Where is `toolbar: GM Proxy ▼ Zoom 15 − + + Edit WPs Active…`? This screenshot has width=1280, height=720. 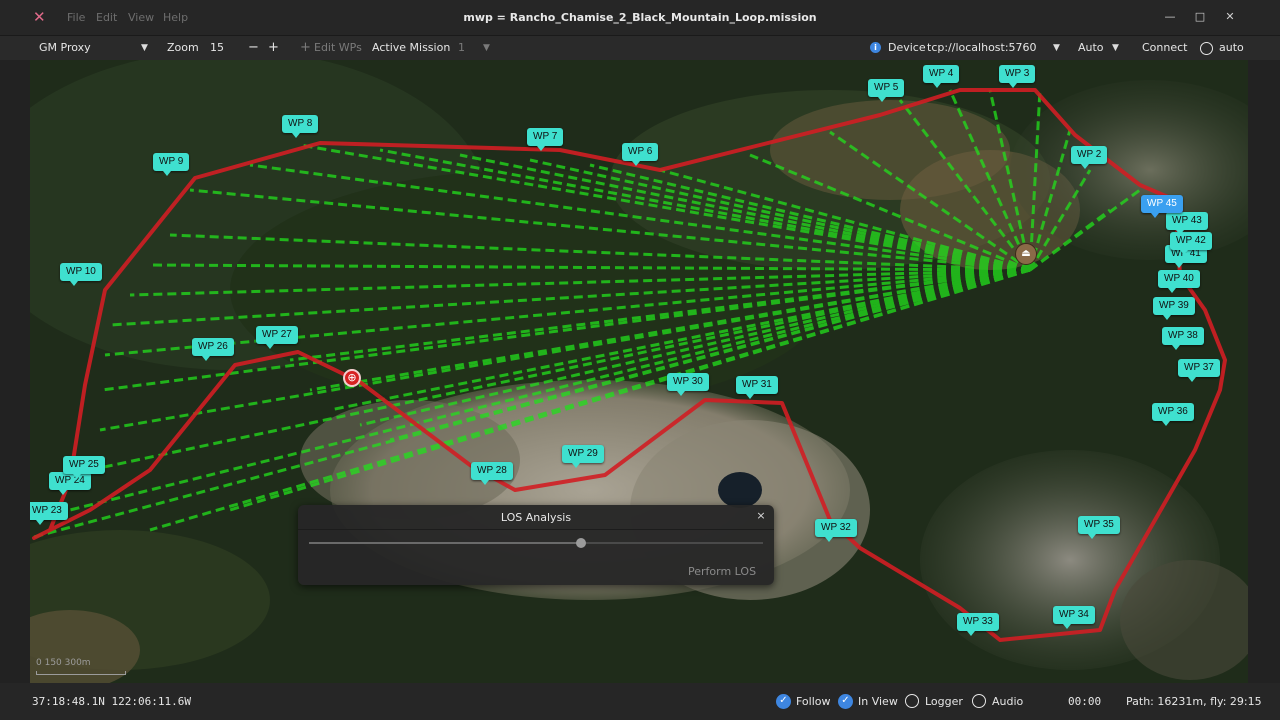 toolbar: GM Proxy ▼ Zoom 15 − + + Edit WPs Active… is located at coordinates (640, 48).